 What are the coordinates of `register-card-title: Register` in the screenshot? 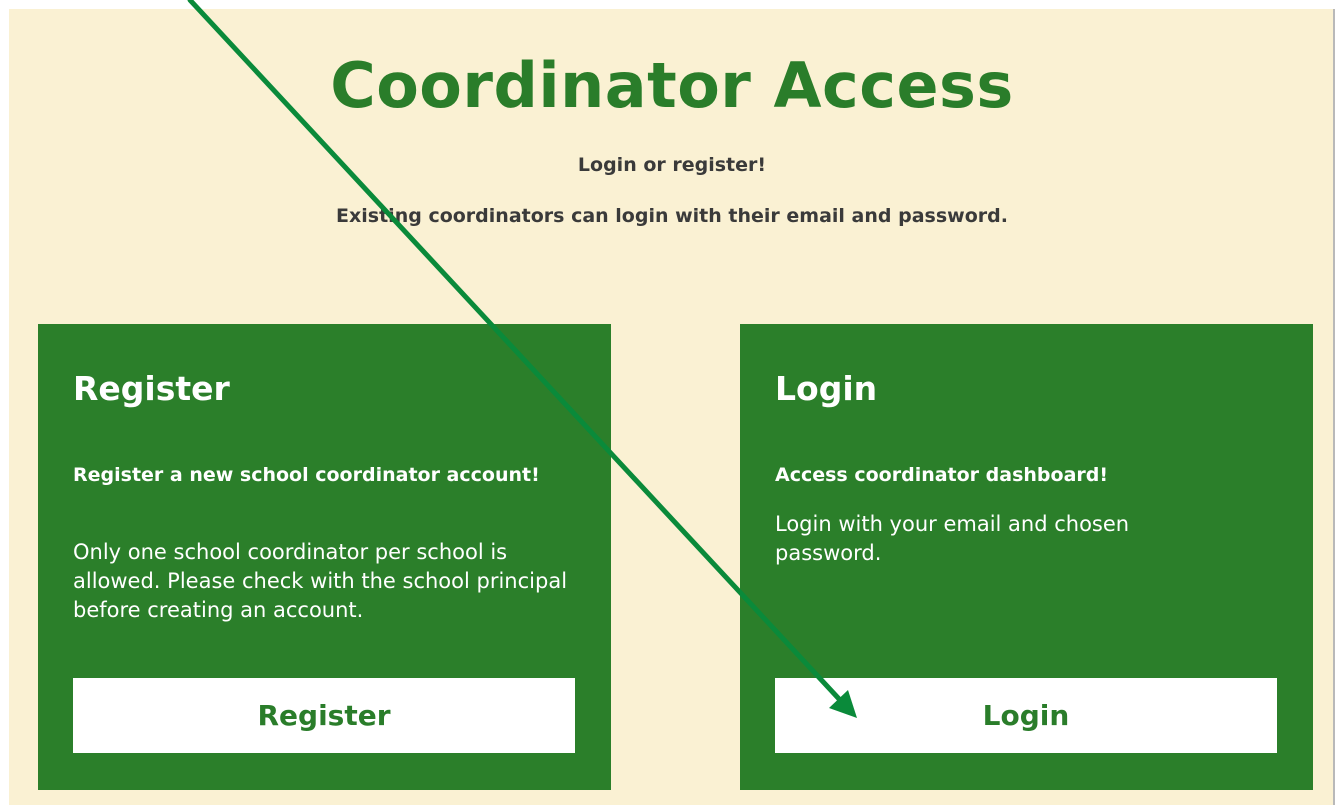 It's located at (151, 388).